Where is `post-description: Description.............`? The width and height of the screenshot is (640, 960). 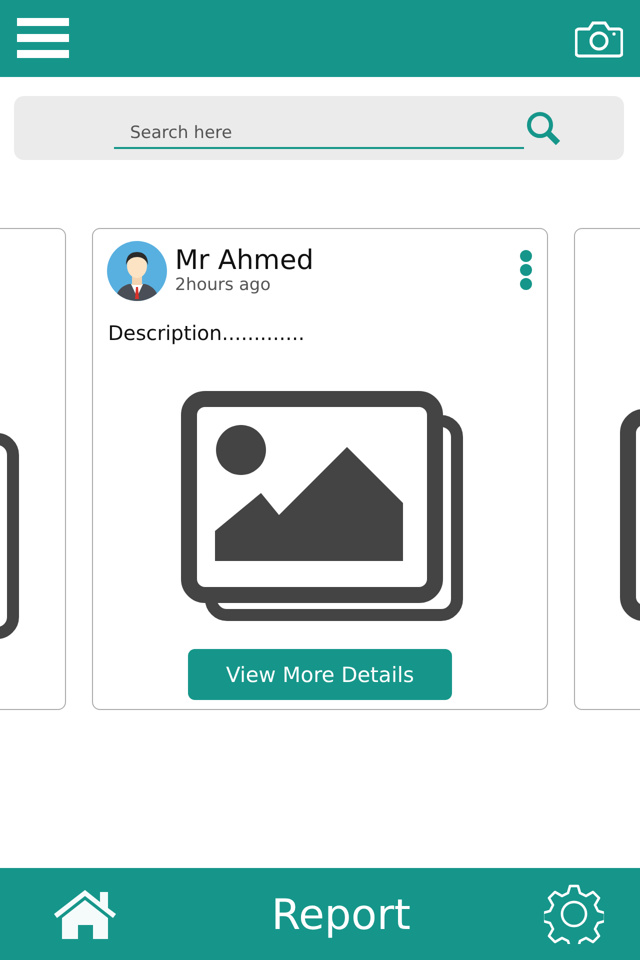 post-description: Description............. is located at coordinates (207, 333).